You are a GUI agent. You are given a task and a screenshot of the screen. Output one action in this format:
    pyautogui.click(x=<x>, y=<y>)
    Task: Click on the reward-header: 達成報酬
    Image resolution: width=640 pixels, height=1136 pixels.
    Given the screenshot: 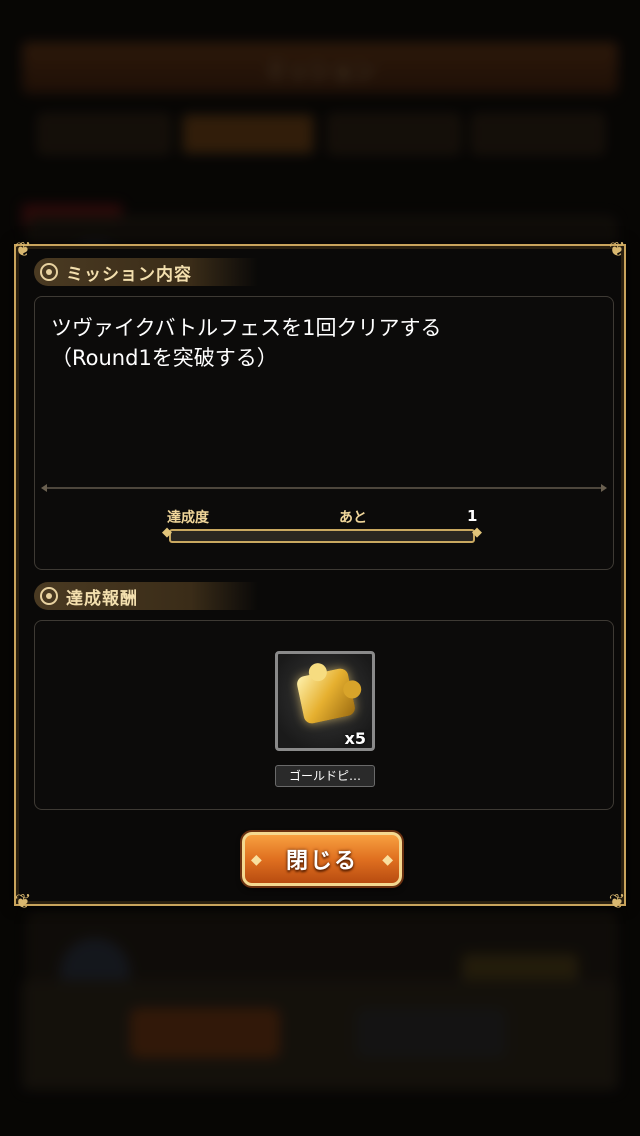 What is the action you would take?
    pyautogui.click(x=146, y=596)
    